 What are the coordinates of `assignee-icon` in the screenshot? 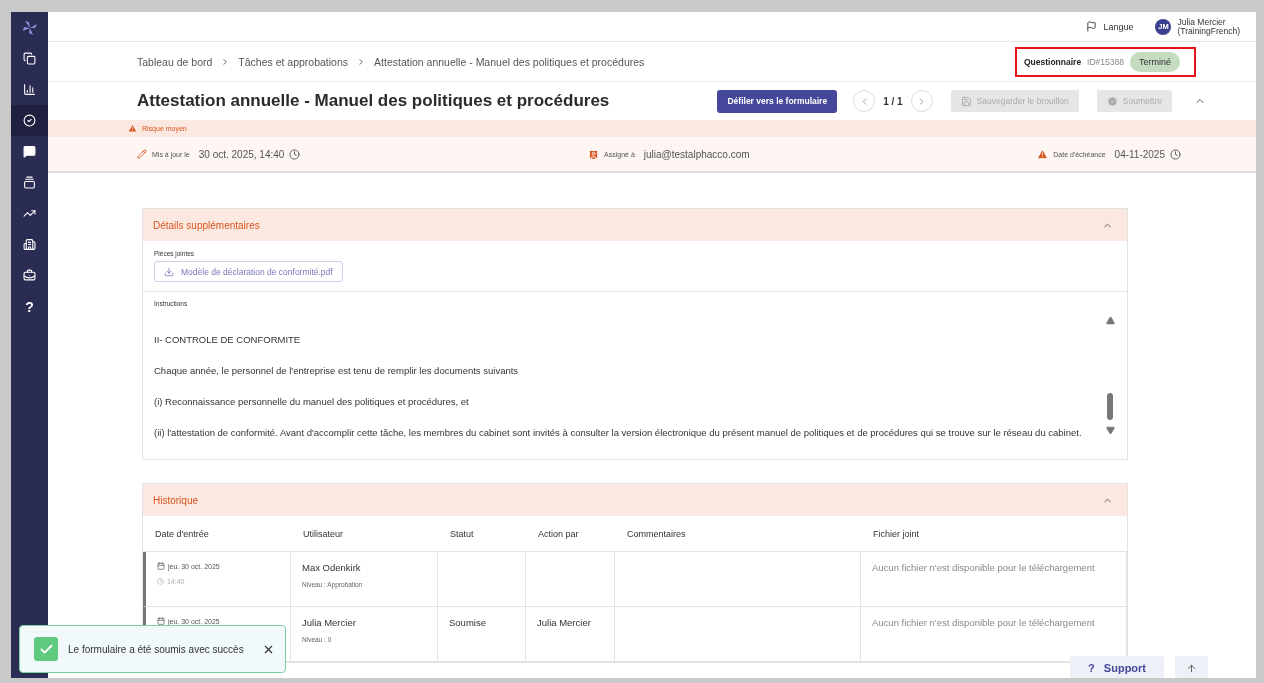 It's located at (594, 154).